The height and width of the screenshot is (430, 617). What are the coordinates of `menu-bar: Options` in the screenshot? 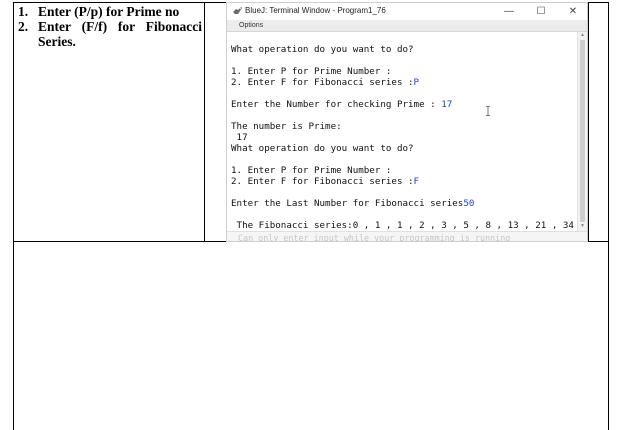 It's located at (407, 26).